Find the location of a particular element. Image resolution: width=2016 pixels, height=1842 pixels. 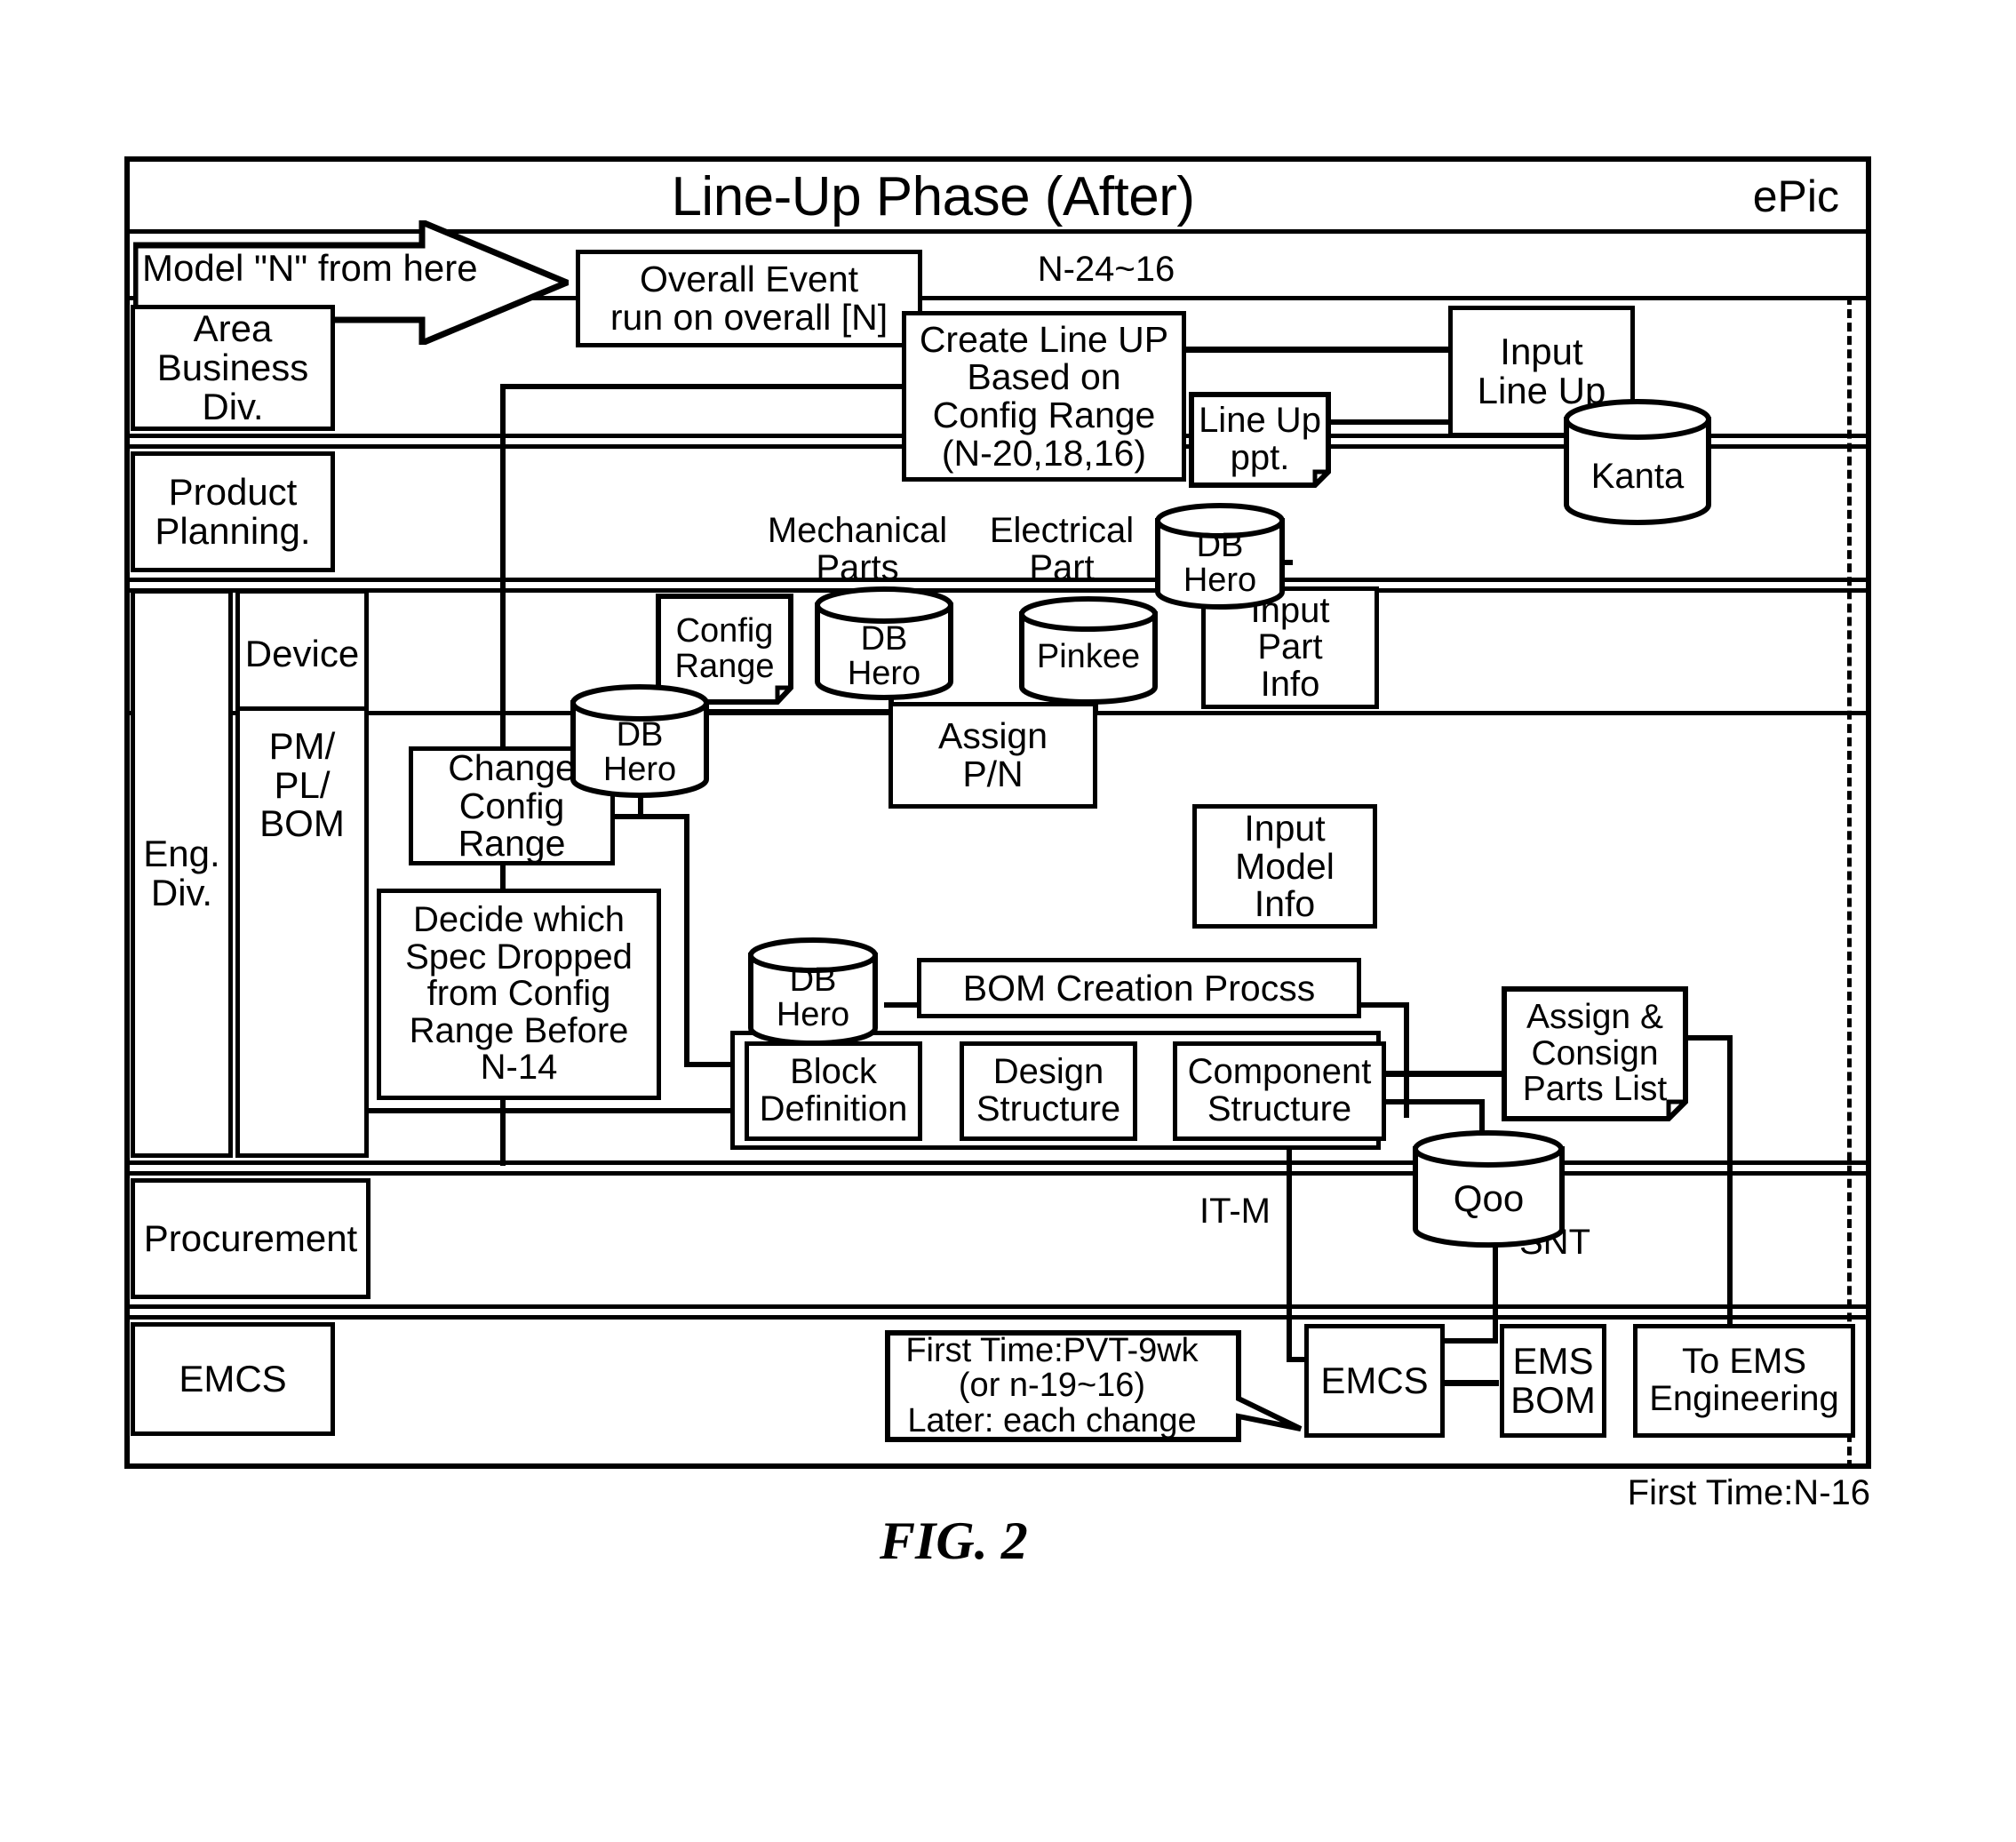

node-overall-event: Overall Event run on overall [N] is located at coordinates (749, 298).